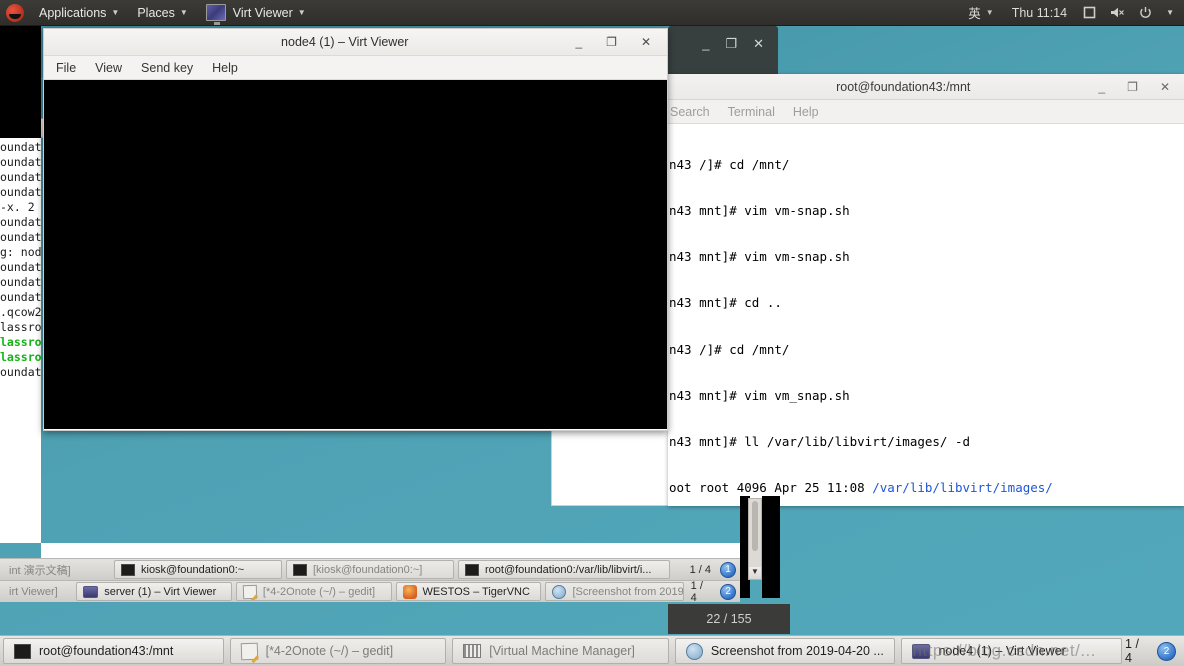 The height and width of the screenshot is (666, 1184). Describe the element at coordinates (106, 651) in the screenshot. I see `taskbar-item-label: root@foundation43:/mnt` at that location.